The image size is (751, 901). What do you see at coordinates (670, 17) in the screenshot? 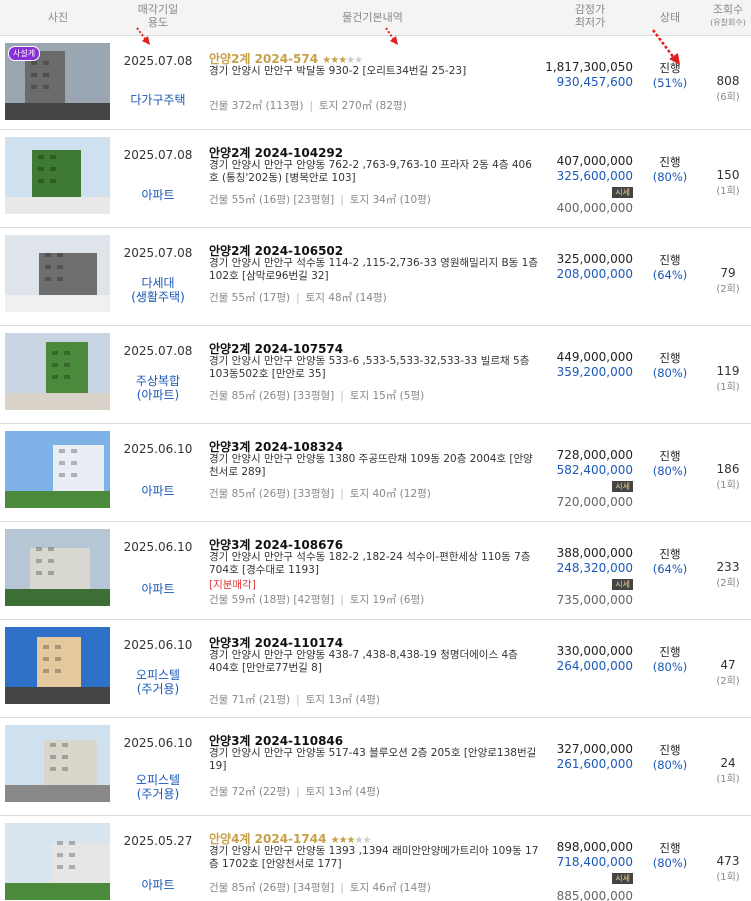
I see `header-status: 상태` at bounding box center [670, 17].